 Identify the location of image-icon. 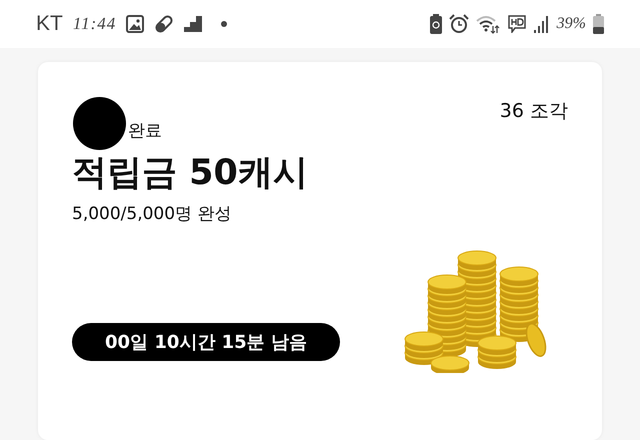
(135, 24).